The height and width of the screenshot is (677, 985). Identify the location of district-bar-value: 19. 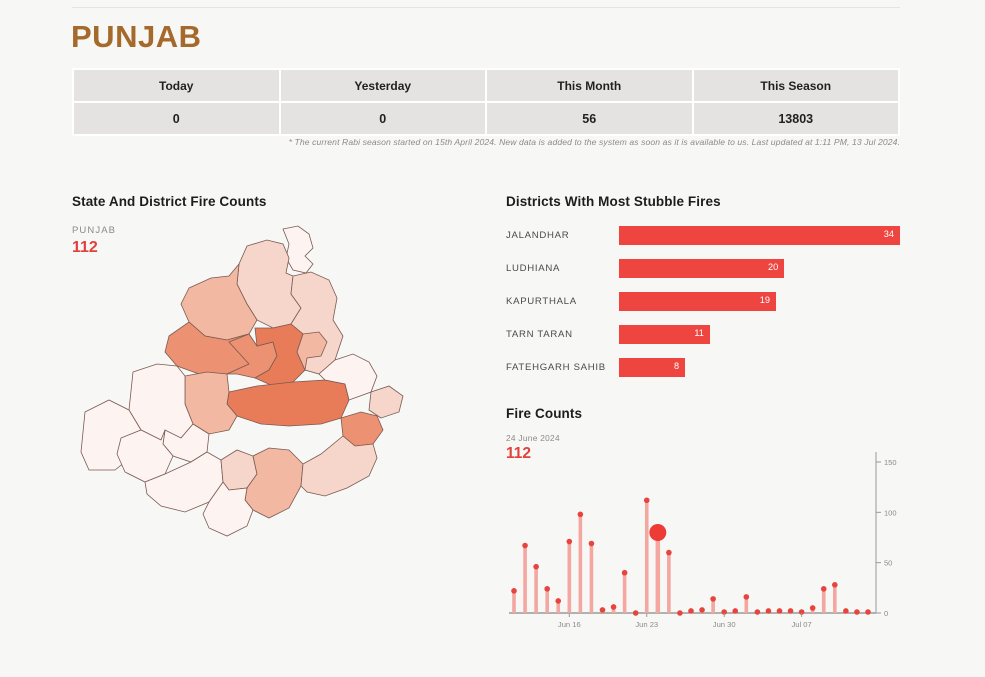
(765, 300).